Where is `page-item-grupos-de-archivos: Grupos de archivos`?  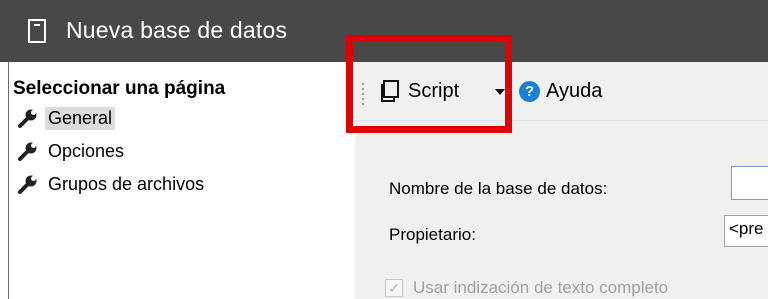 page-item-grupos-de-archivos: Grupos de archivos is located at coordinates (112, 184).